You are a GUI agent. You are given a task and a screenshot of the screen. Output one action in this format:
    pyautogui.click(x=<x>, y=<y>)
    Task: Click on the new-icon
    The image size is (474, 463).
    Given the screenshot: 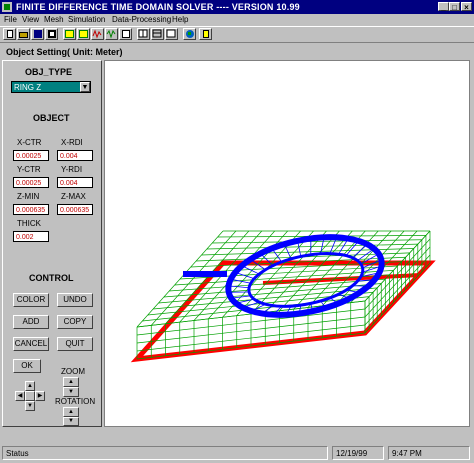 What is the action you would take?
    pyautogui.click(x=9, y=34)
    